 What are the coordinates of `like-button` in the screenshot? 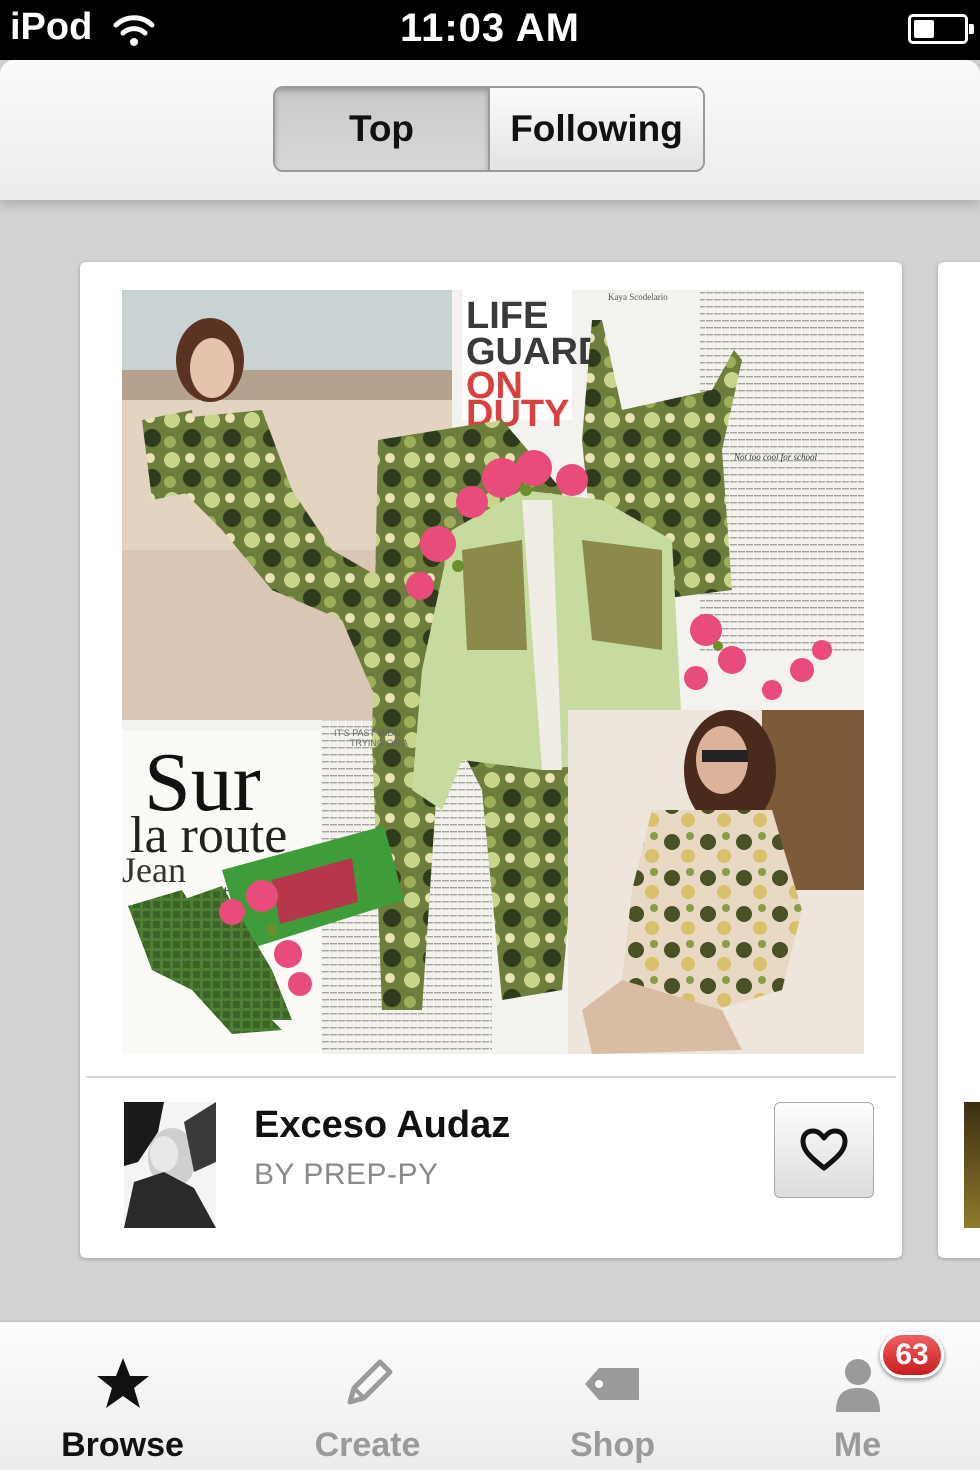 It's located at (824, 1150).